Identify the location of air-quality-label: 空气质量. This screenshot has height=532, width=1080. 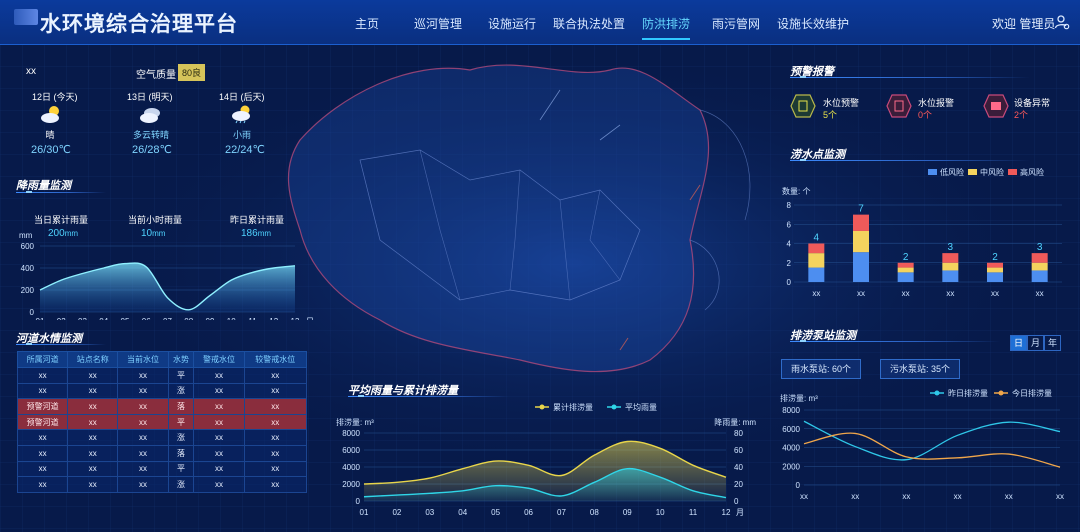
(156, 75).